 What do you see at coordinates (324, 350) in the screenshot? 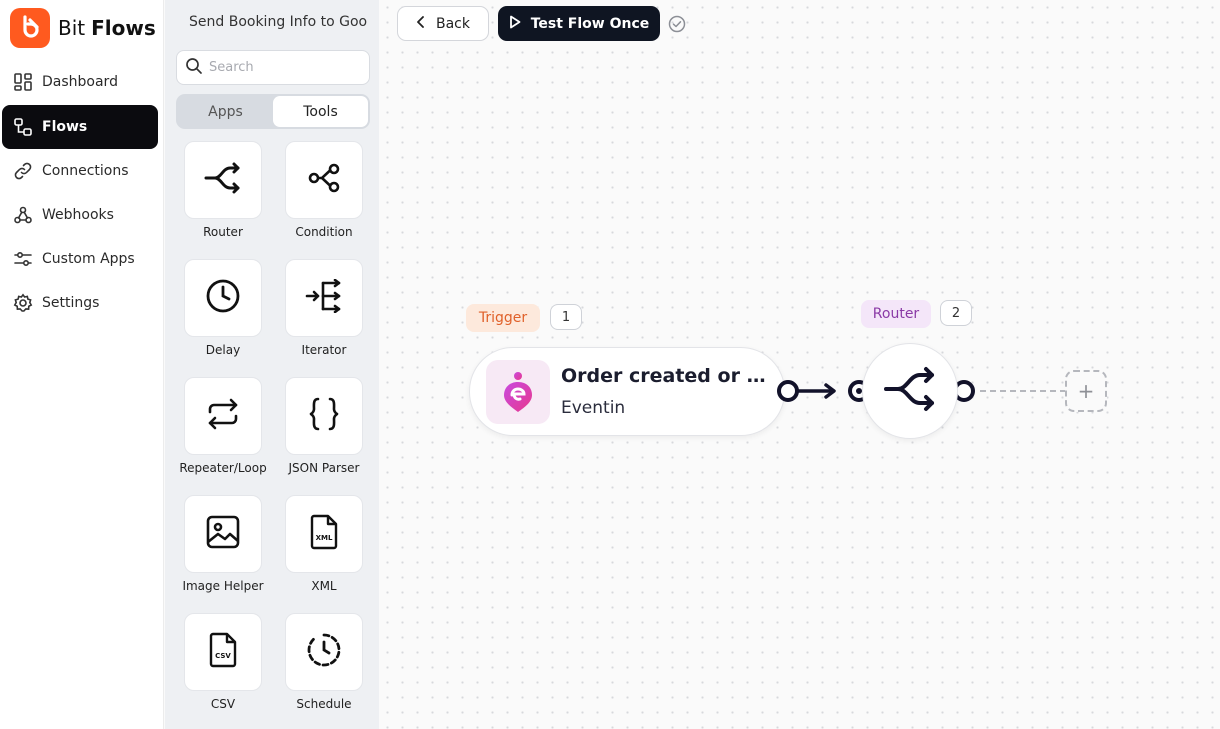
I see `tool-label: Iterator` at bounding box center [324, 350].